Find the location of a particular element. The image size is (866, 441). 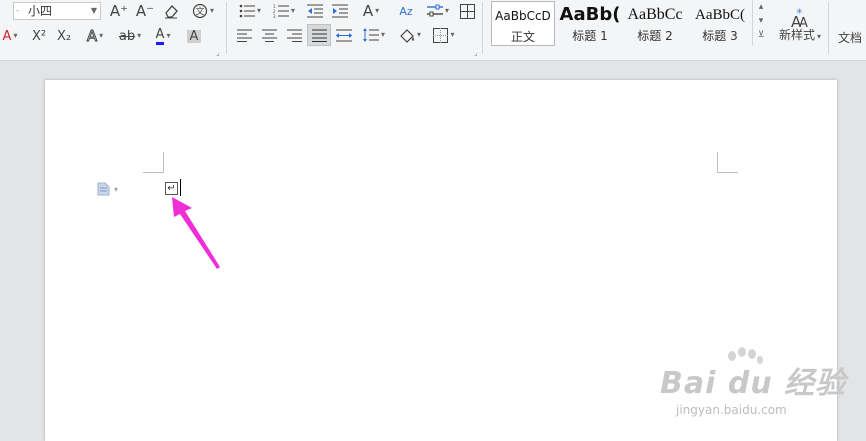

style-sample: AaBbCcD is located at coordinates (523, 16).